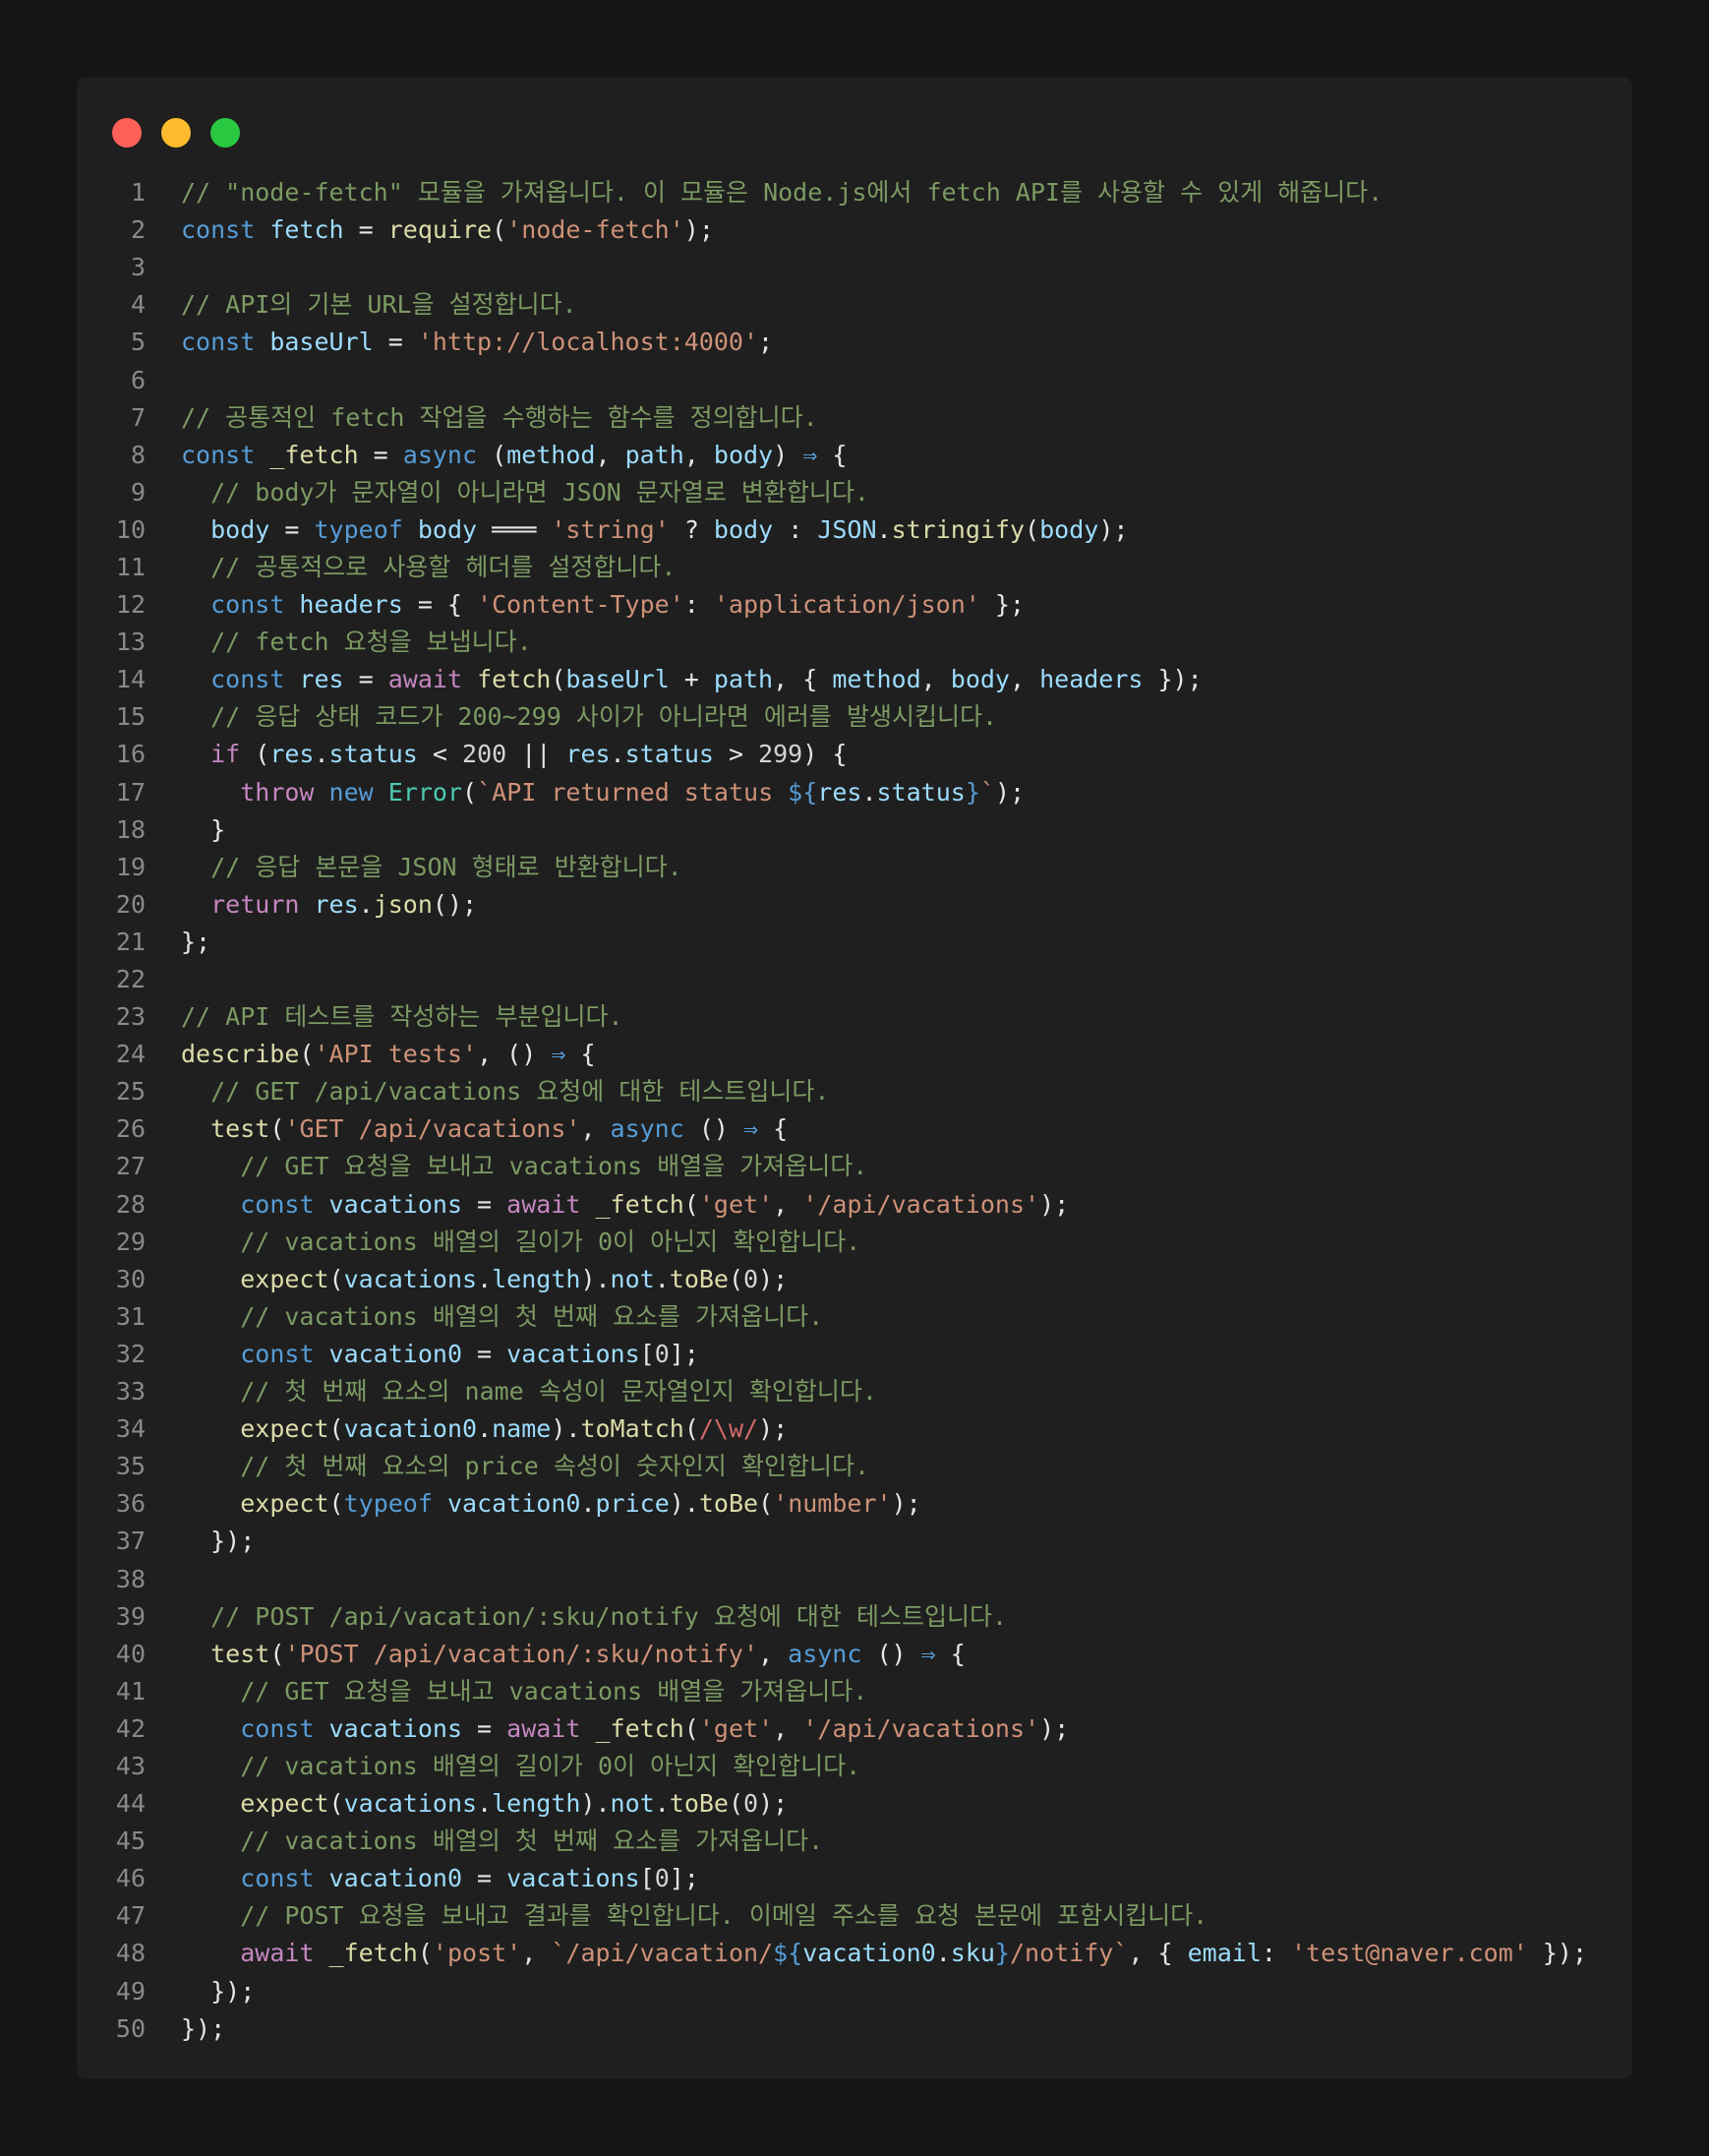 The width and height of the screenshot is (1709, 2156). Describe the element at coordinates (130, 1129) in the screenshot. I see `line-number: 26` at that location.